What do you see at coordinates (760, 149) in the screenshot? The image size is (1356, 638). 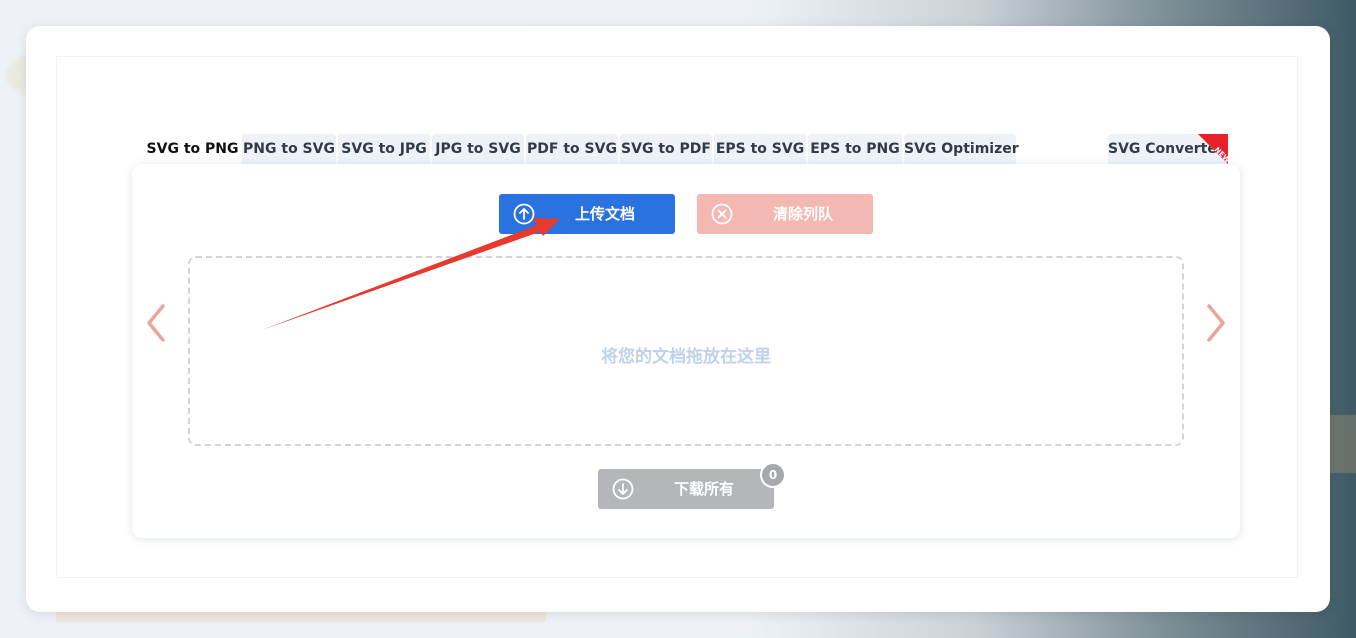 I see `tab-eps-to-svg: EPS to SVG` at bounding box center [760, 149].